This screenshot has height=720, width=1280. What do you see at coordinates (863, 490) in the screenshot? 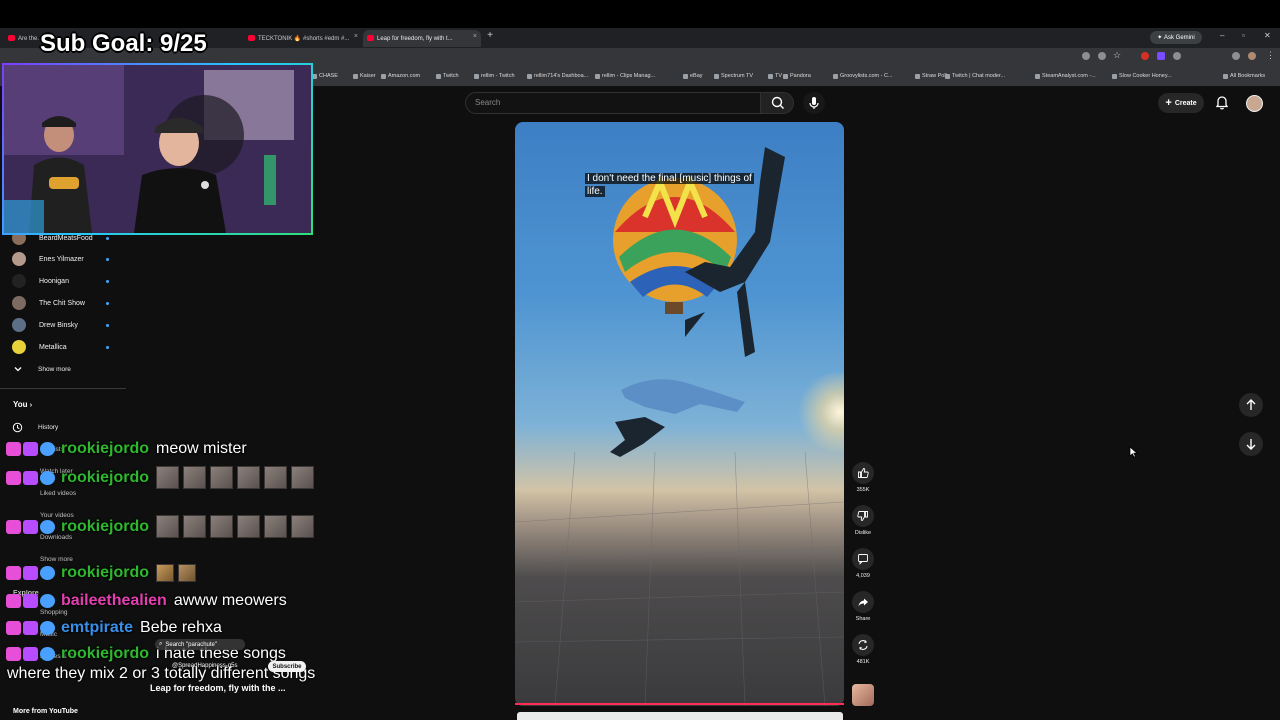
I see `like-count: 355K` at bounding box center [863, 490].